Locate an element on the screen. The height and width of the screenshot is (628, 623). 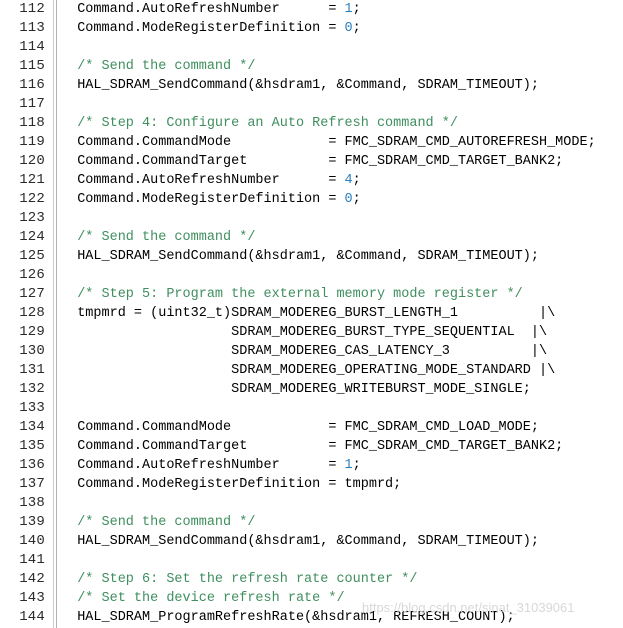
line-number: 119 is located at coordinates (32, 142).